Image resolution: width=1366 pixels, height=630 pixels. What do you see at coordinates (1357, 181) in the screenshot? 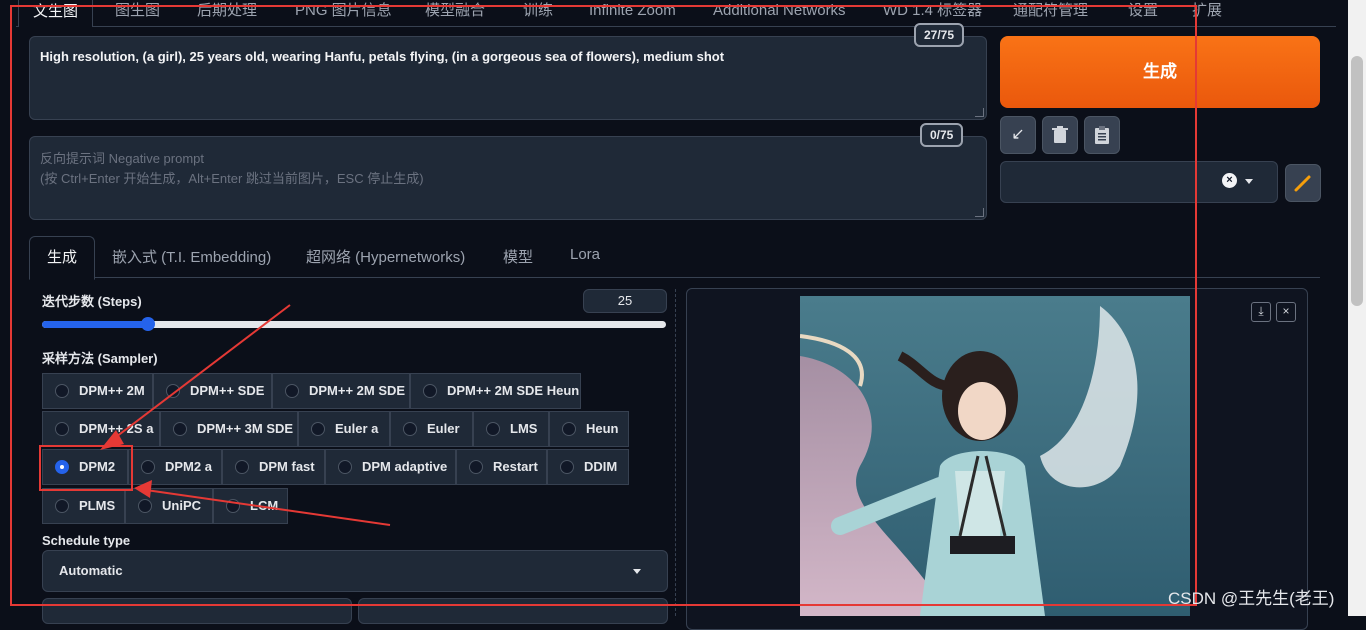
I see `scrollbar-thumb` at bounding box center [1357, 181].